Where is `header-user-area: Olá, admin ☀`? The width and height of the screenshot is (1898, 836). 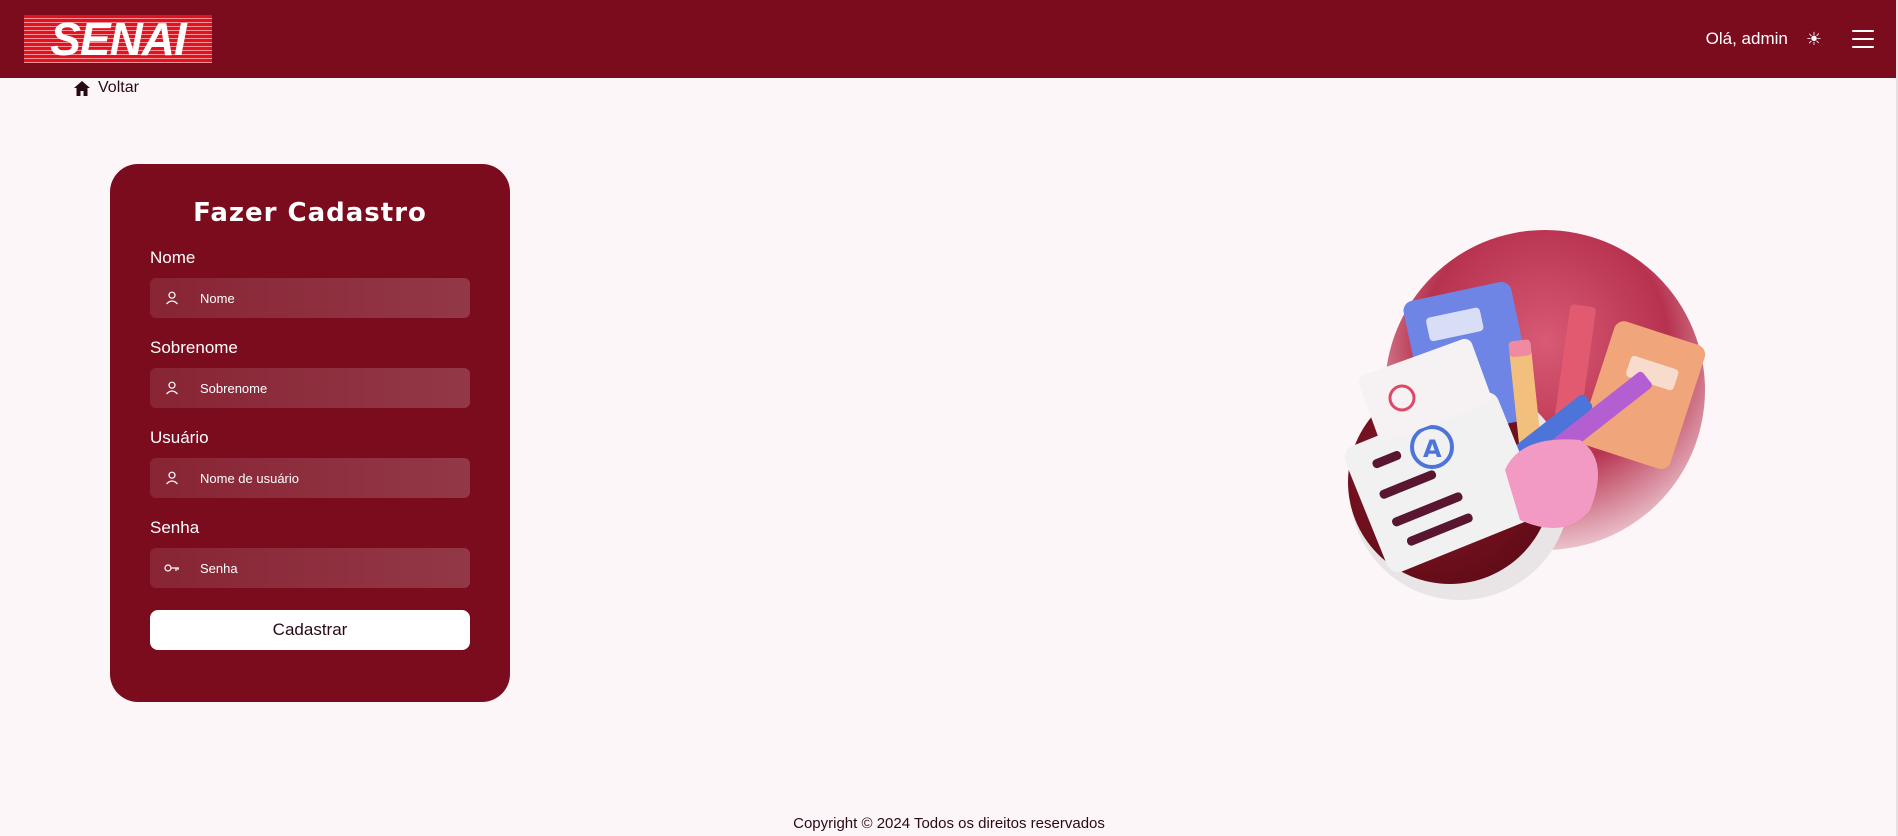
header-user-area: Olá, admin ☀ is located at coordinates (1790, 39).